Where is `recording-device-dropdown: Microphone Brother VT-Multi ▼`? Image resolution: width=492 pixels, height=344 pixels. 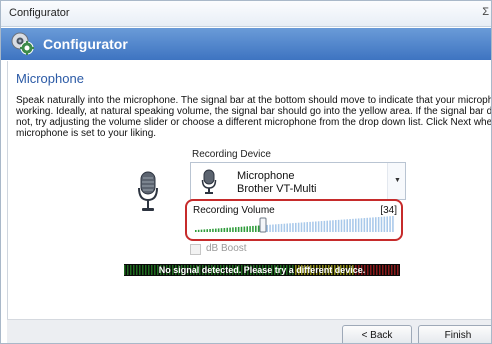 recording-device-dropdown: Microphone Brother VT-Multi ▼ is located at coordinates (298, 181).